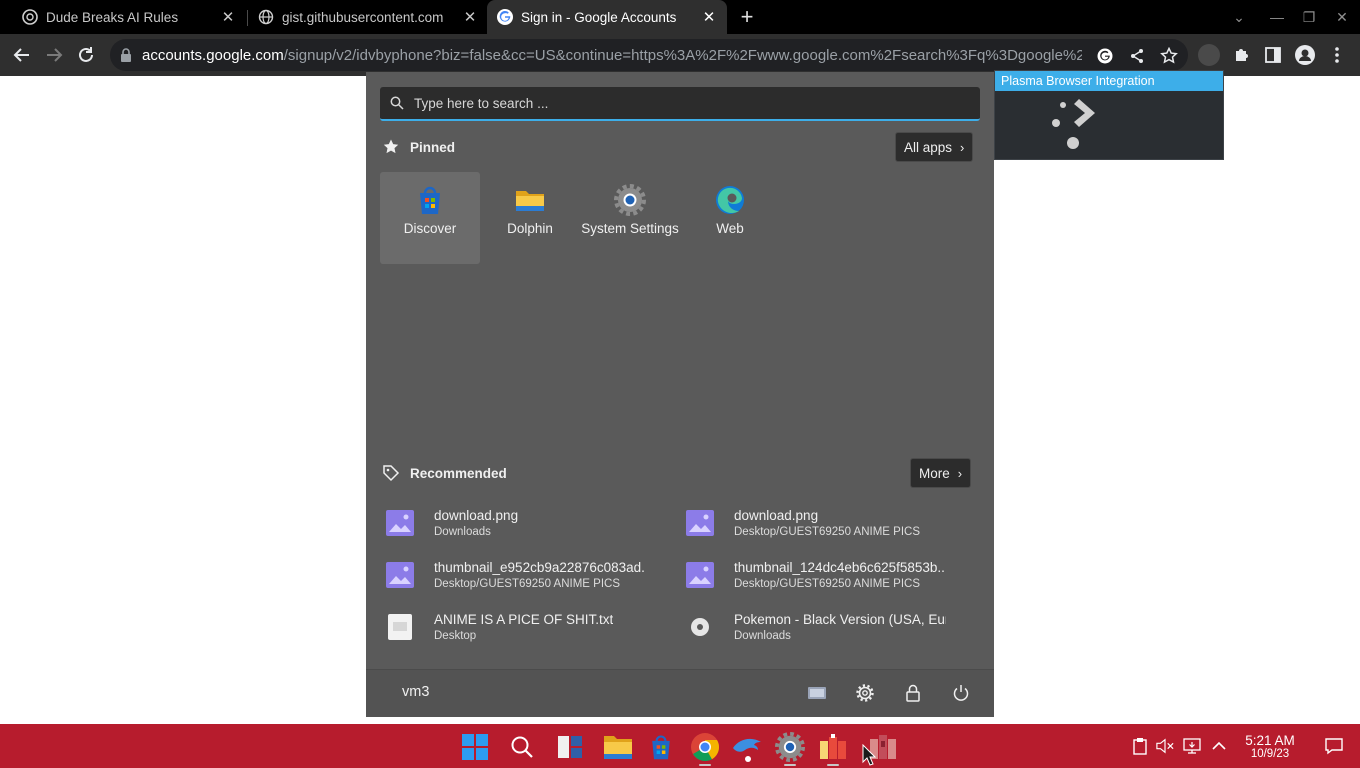 The height and width of the screenshot is (768, 1360). I want to click on pinned-app-label: Dolphin, so click(530, 228).